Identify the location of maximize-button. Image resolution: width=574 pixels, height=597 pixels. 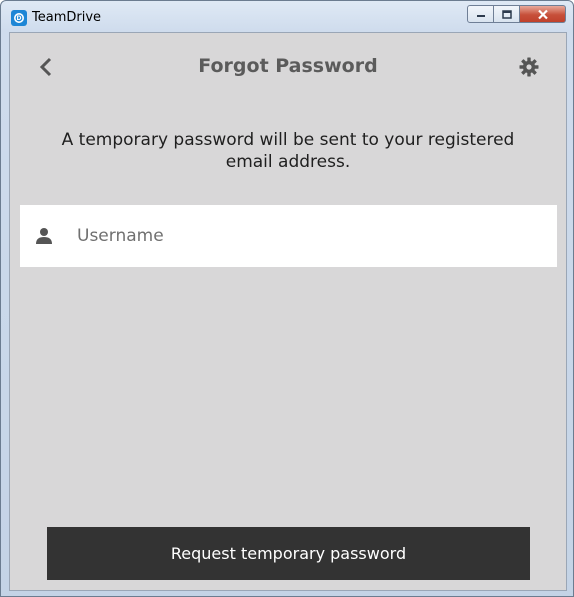
(507, 14).